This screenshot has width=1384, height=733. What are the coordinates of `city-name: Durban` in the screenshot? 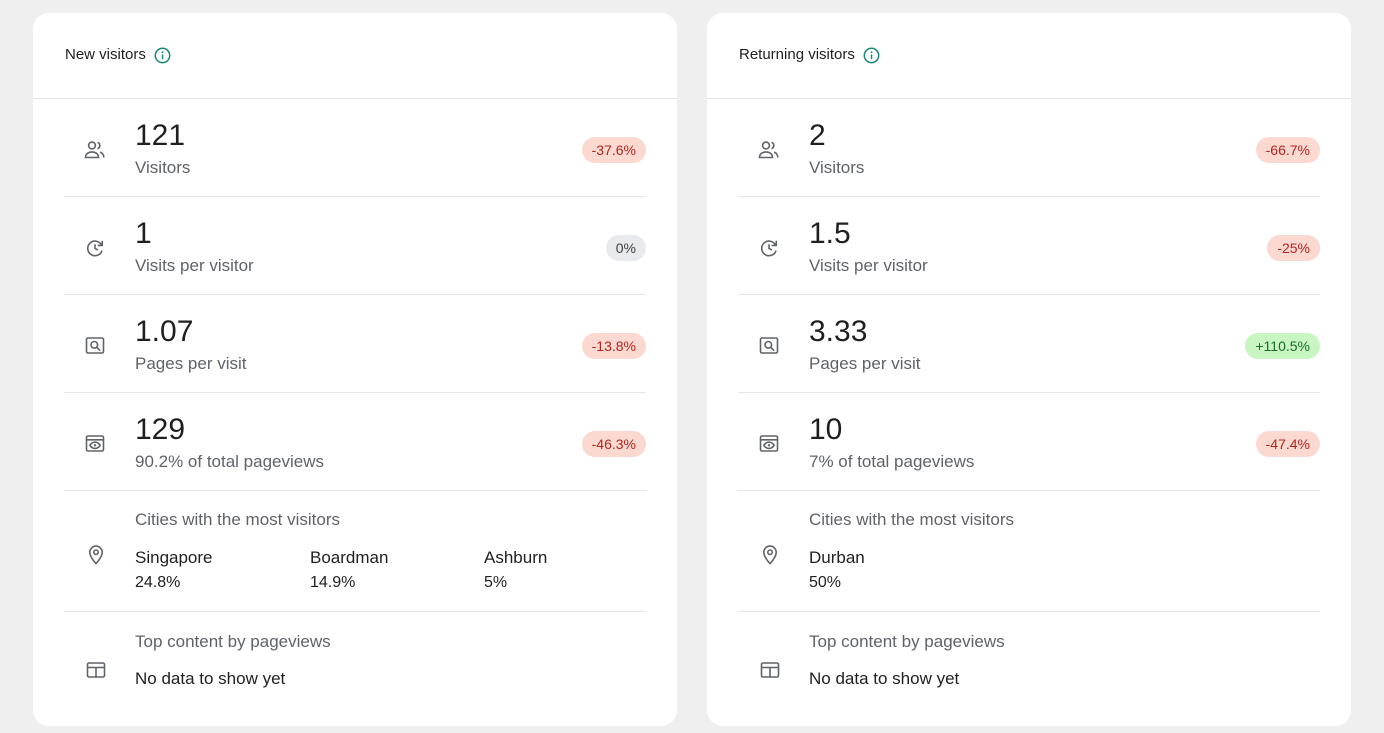 It's located at (837, 557).